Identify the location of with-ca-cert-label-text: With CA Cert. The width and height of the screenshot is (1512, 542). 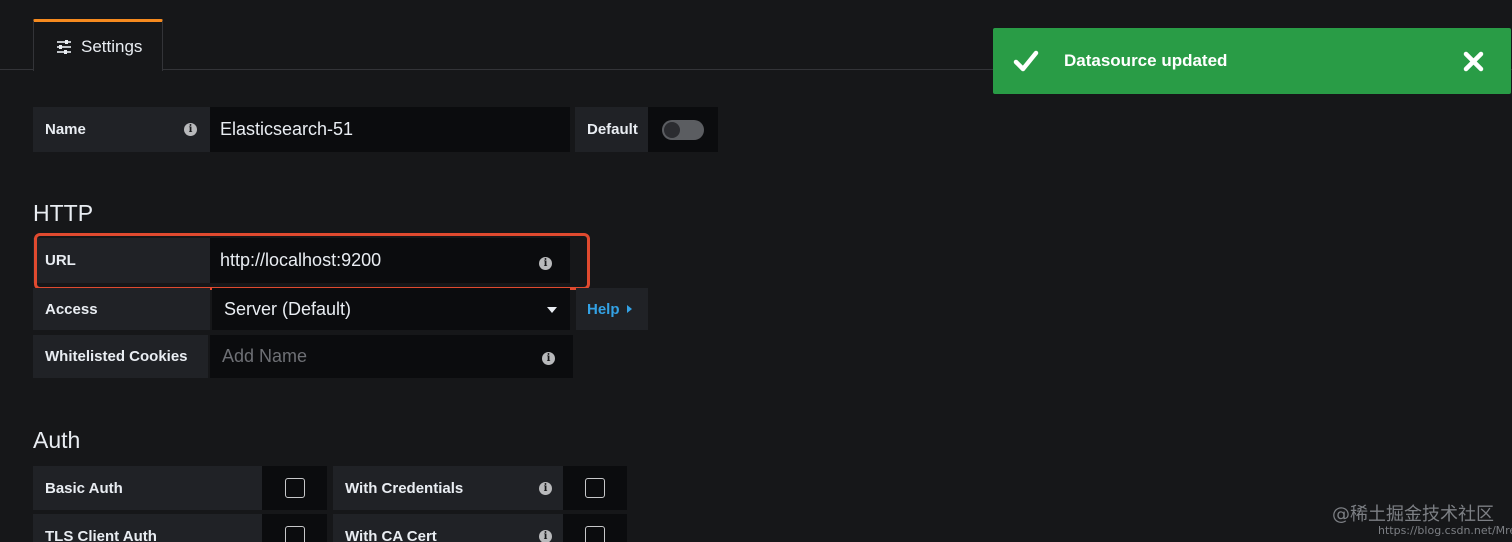
(391, 534).